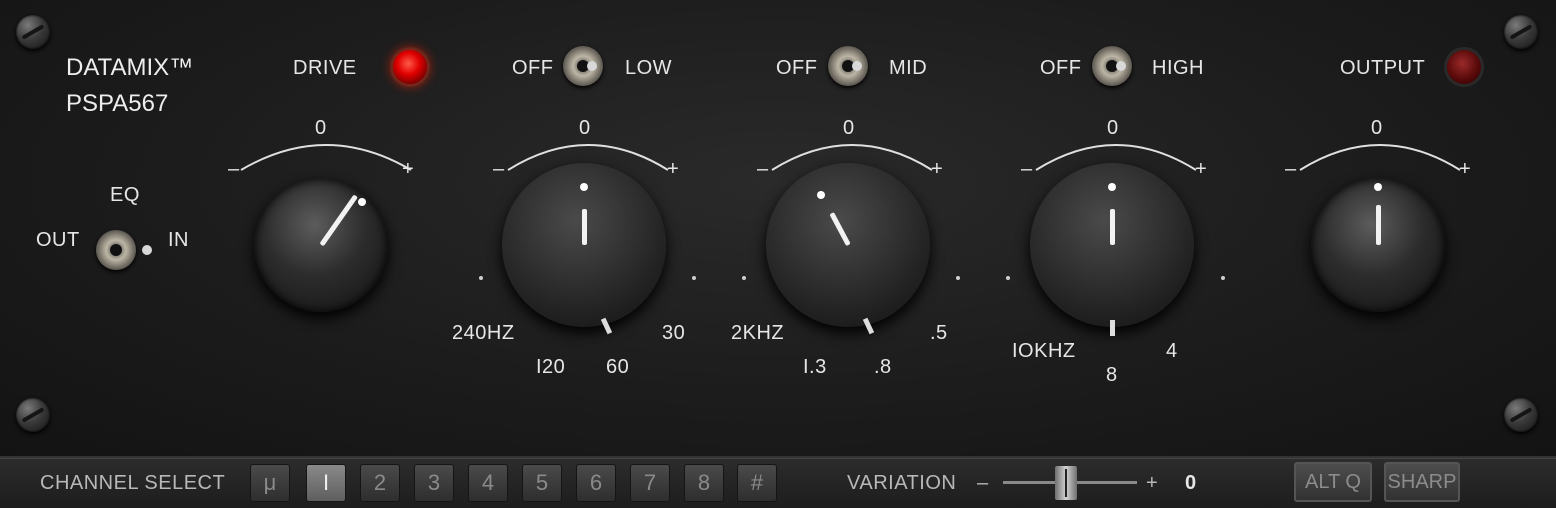 The width and height of the screenshot is (1556, 508). What do you see at coordinates (815, 367) in the screenshot?
I see `mid-freq-label-1: I.3` at bounding box center [815, 367].